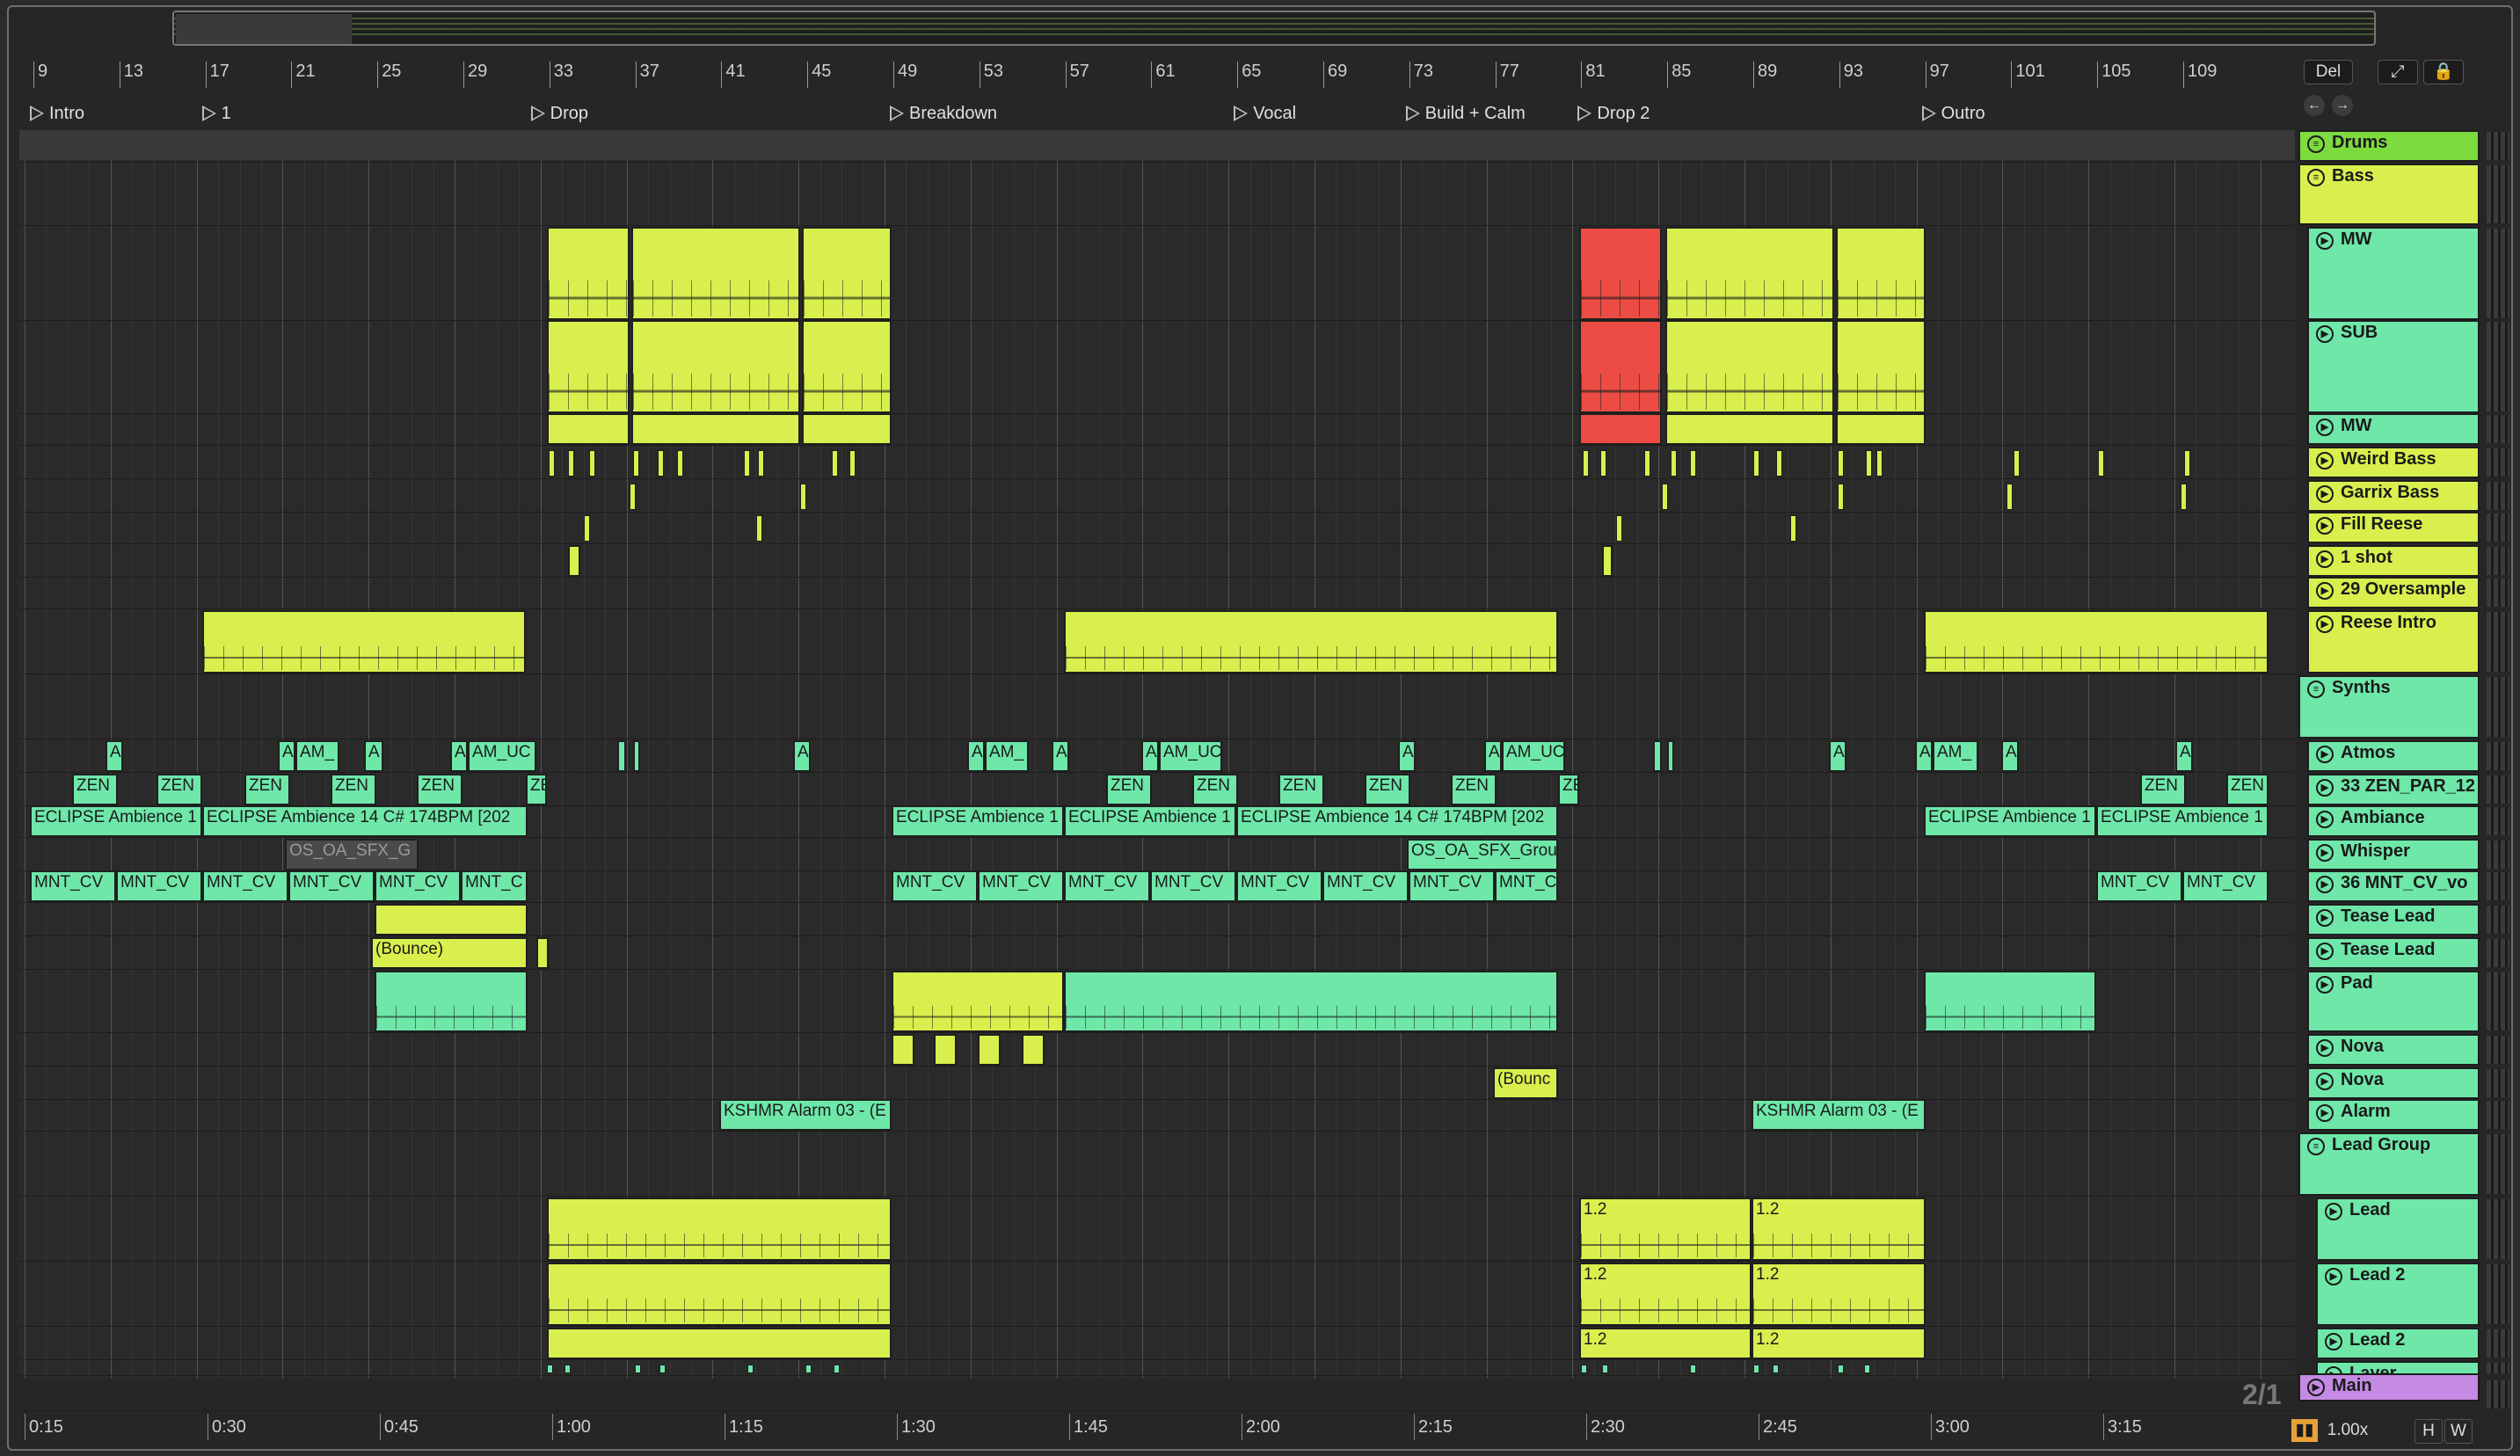 Image resolution: width=2520 pixels, height=1456 pixels. I want to click on main-track-header: ▶ Main, so click(2389, 1387).